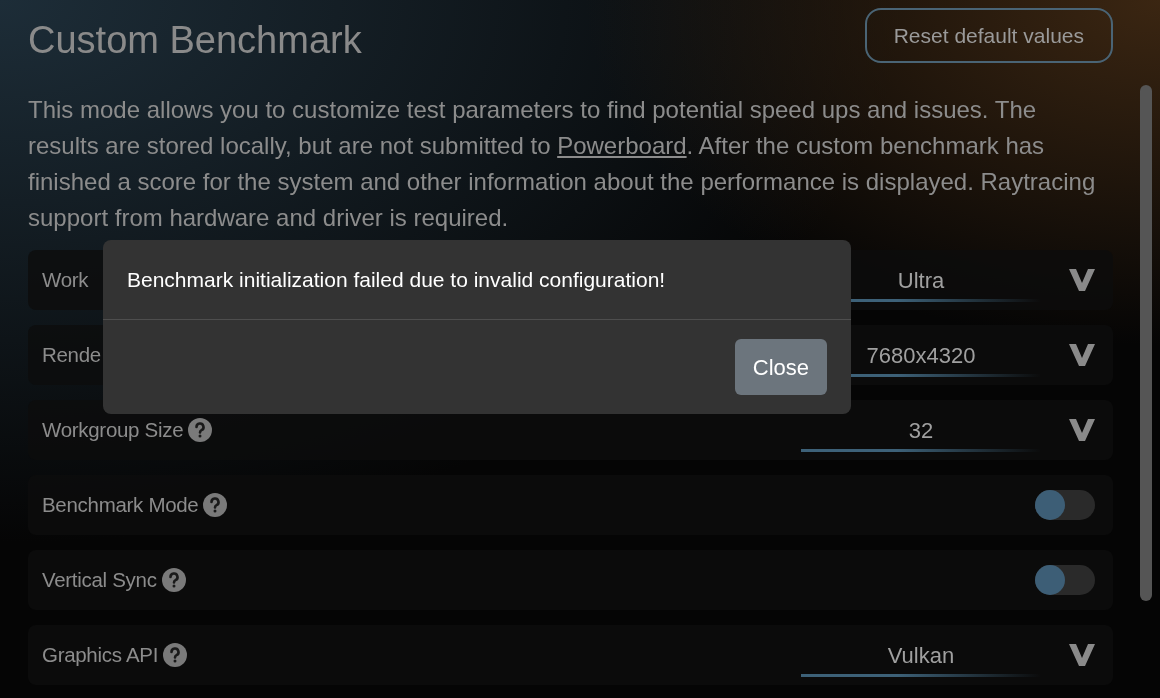 The height and width of the screenshot is (698, 1160). Describe the element at coordinates (65, 279) in the screenshot. I see `setting-label: Work` at that location.